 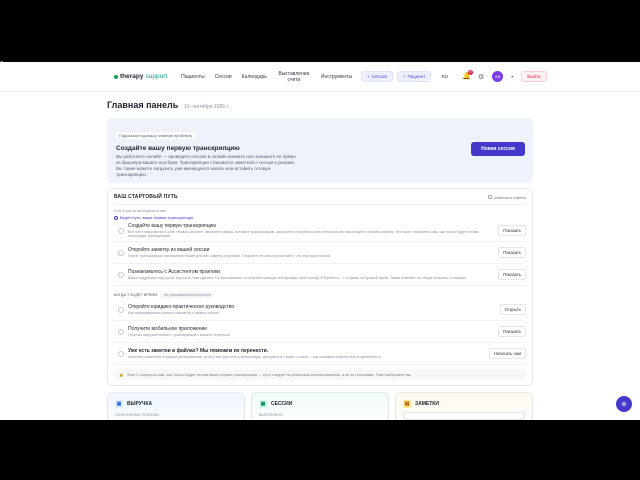 I want to click on new-session-pill-button: + Сессия, so click(x=377, y=76).